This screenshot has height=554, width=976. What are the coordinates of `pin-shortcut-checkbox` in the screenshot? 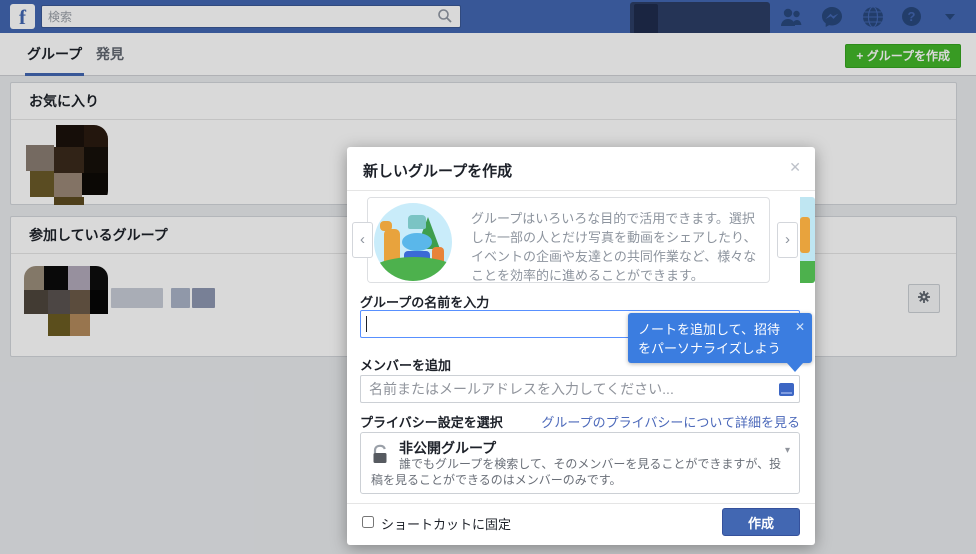 It's located at (368, 522).